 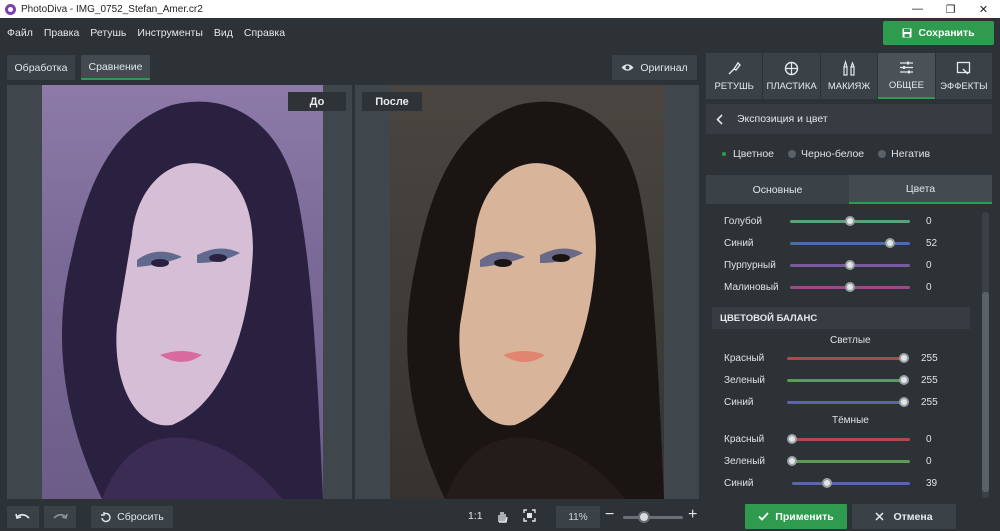 What do you see at coordinates (938, 33) in the screenshot?
I see `save-button: Сохранить` at bounding box center [938, 33].